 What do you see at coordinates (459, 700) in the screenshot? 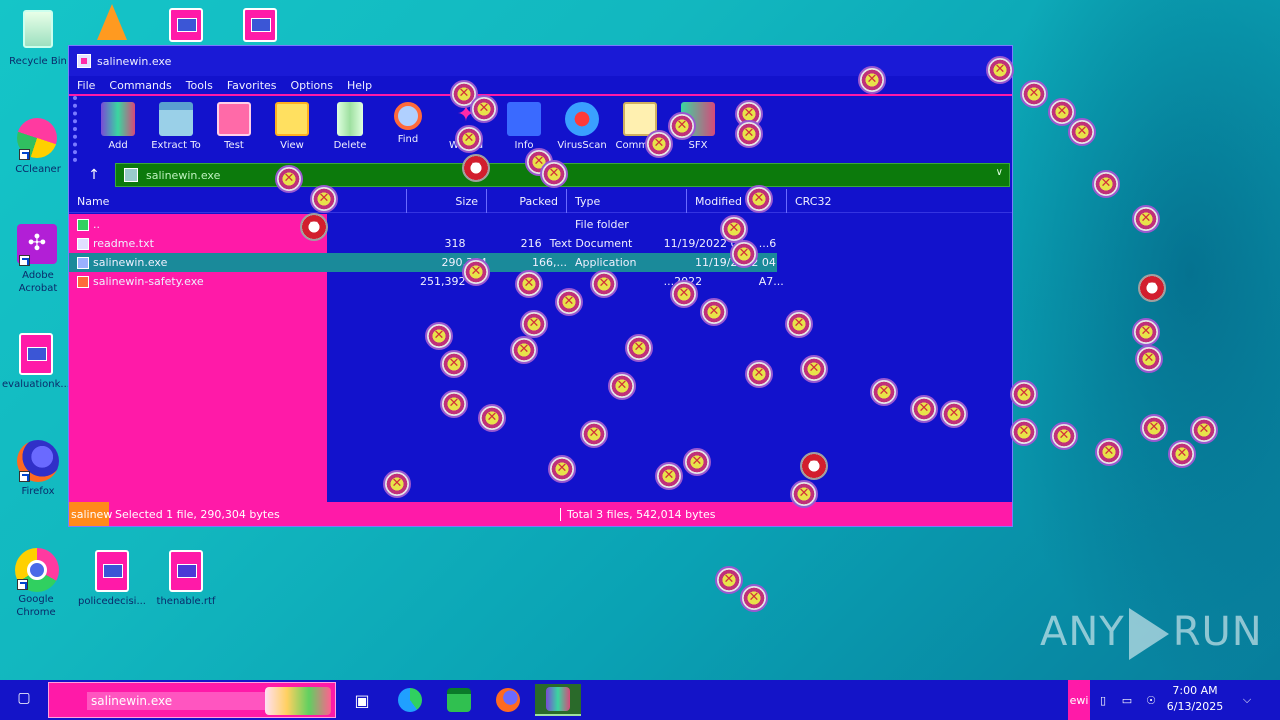
I see `taskbar-file-explorer` at bounding box center [459, 700].